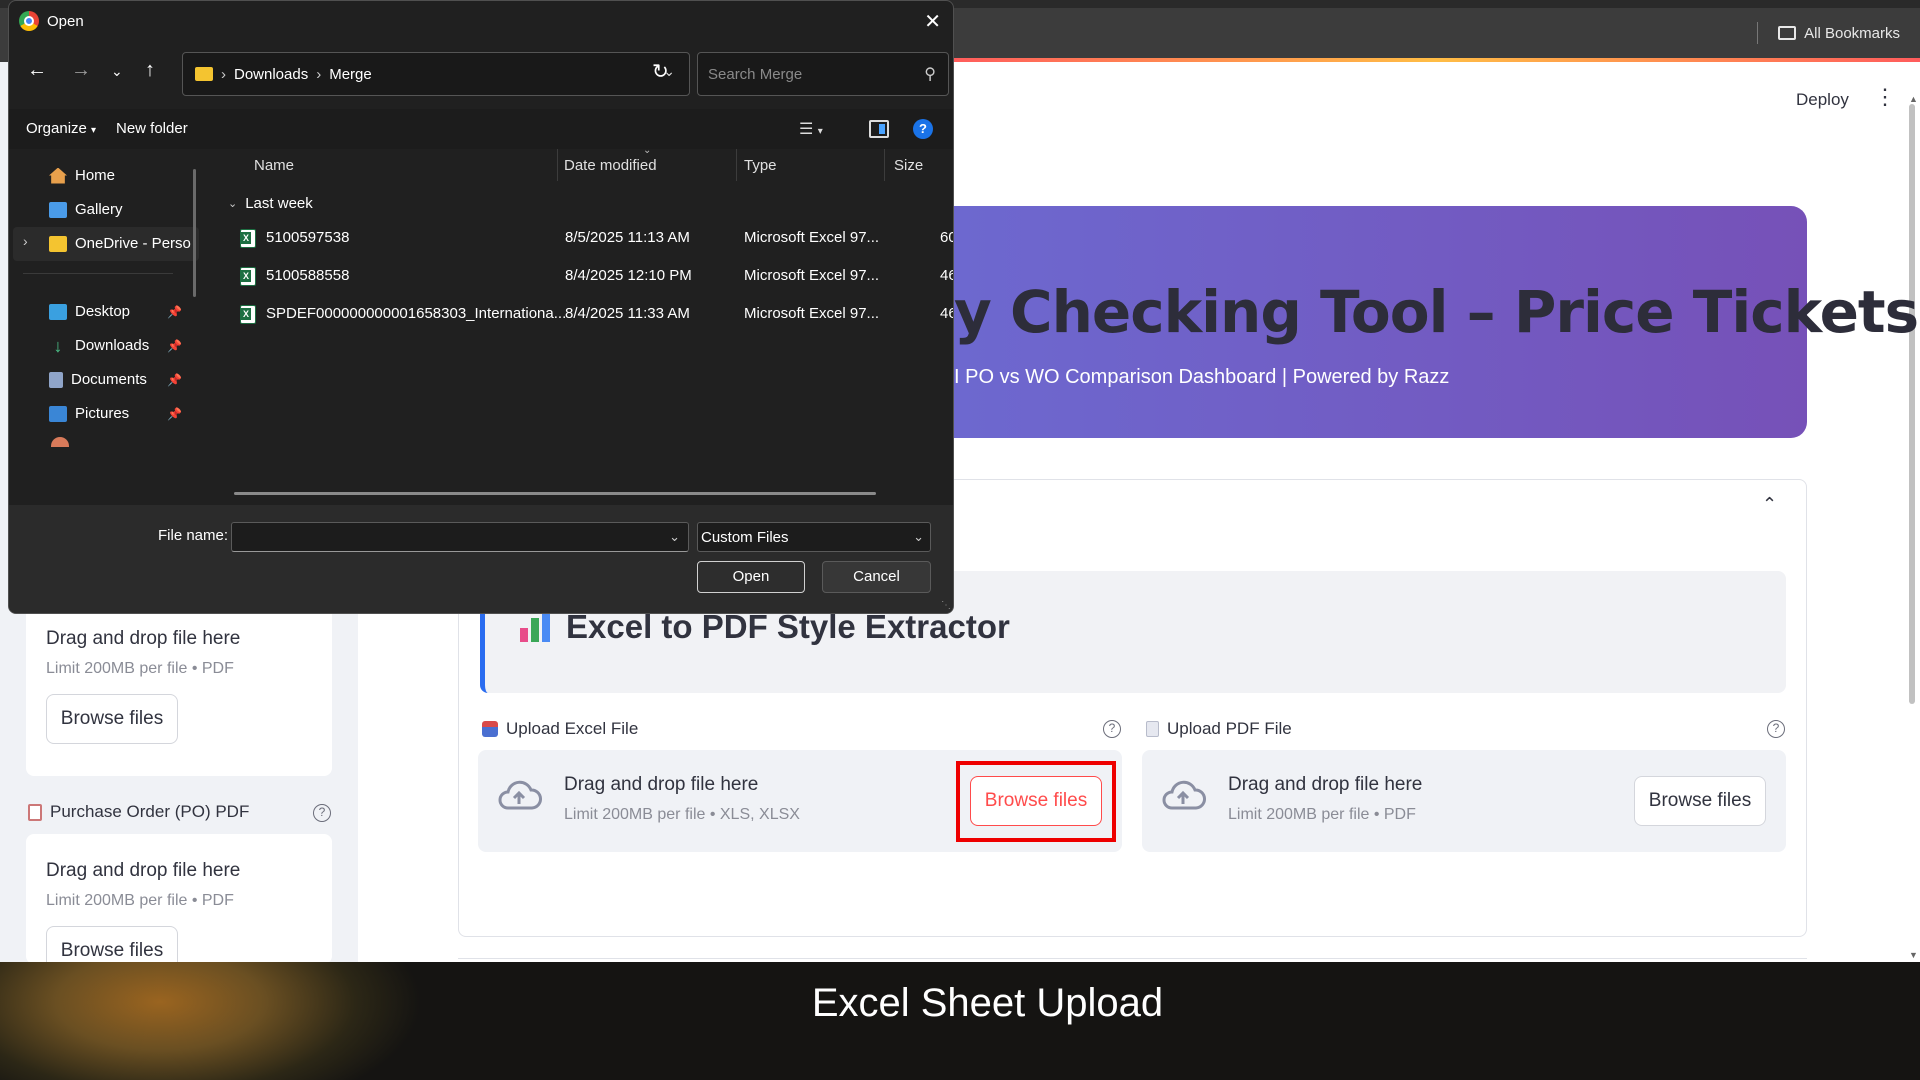 Image resolution: width=1920 pixels, height=1080 pixels. I want to click on up-arrow-icon: ↑, so click(150, 70).